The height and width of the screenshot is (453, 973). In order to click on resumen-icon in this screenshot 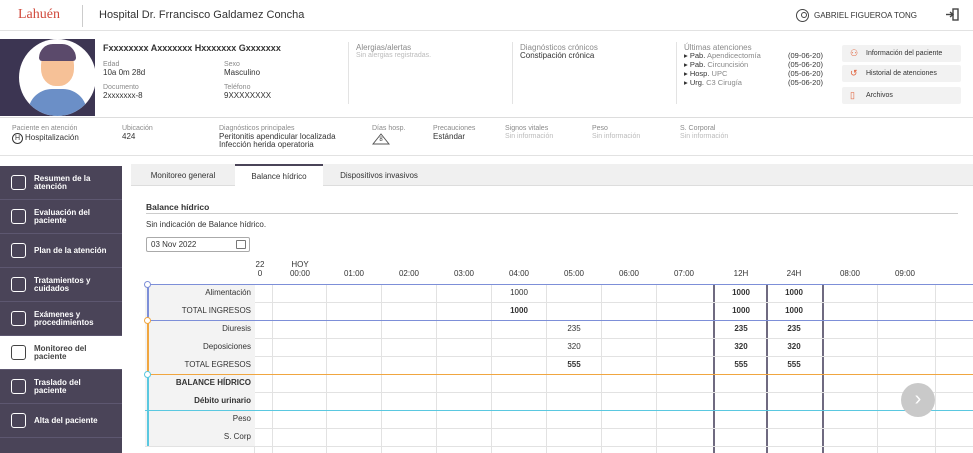, I will do `click(18, 182)`.